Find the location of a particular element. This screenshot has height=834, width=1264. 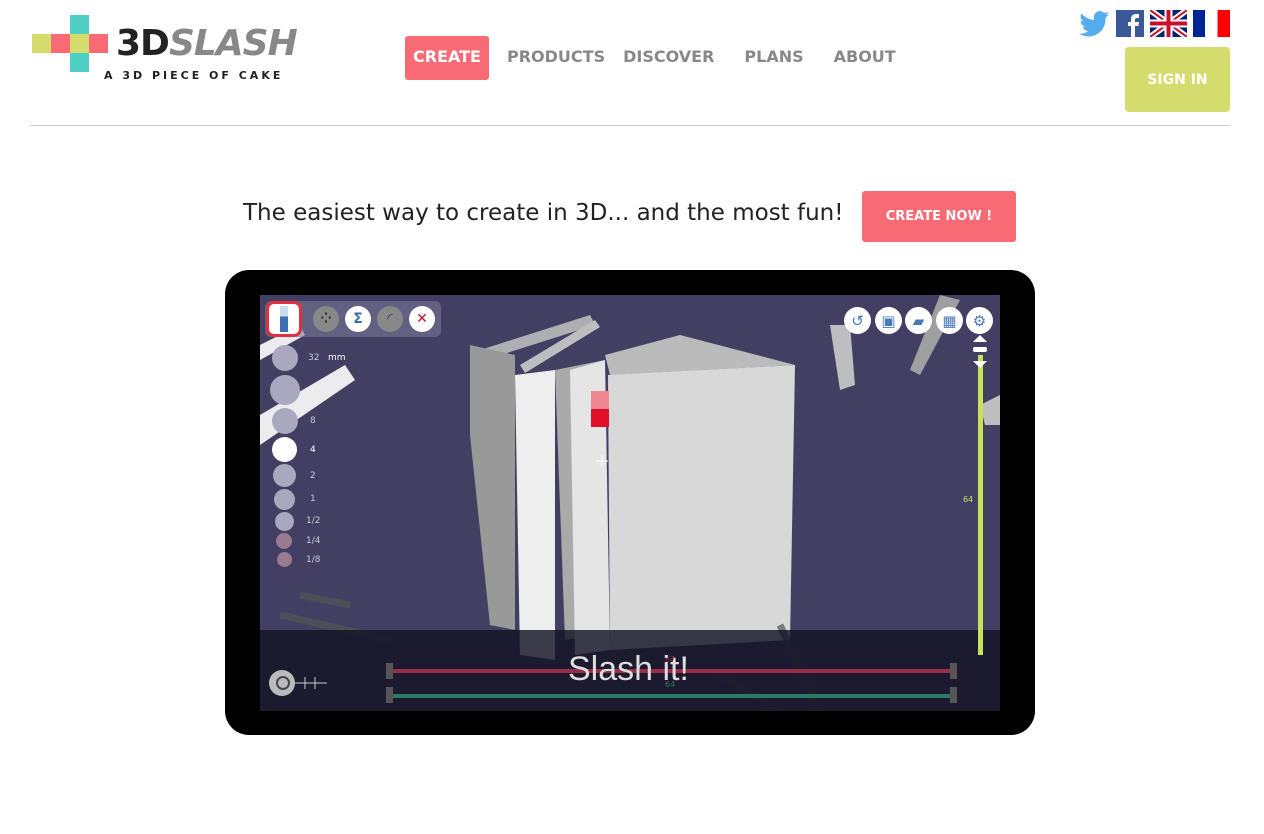

header-divider is located at coordinates (630, 125).